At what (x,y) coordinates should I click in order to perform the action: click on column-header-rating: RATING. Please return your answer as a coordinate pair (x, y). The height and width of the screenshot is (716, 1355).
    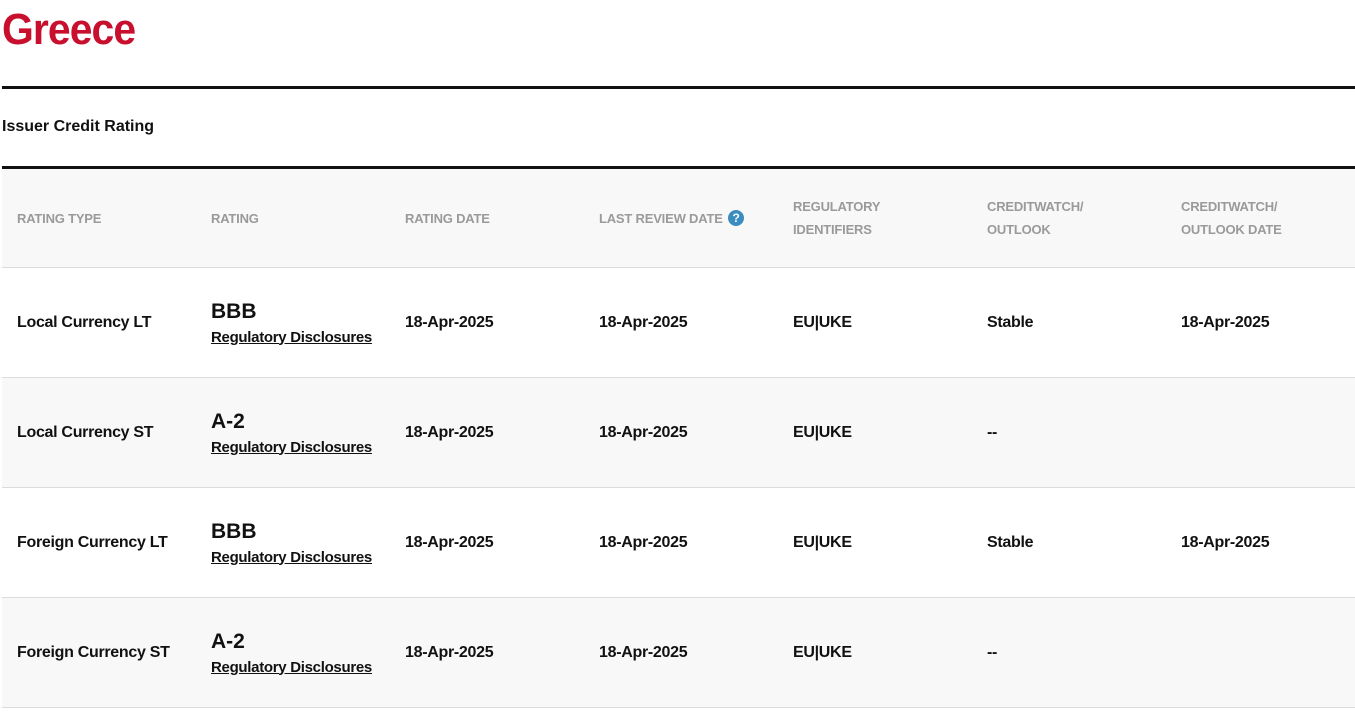
    Looking at the image, I should click on (293, 218).